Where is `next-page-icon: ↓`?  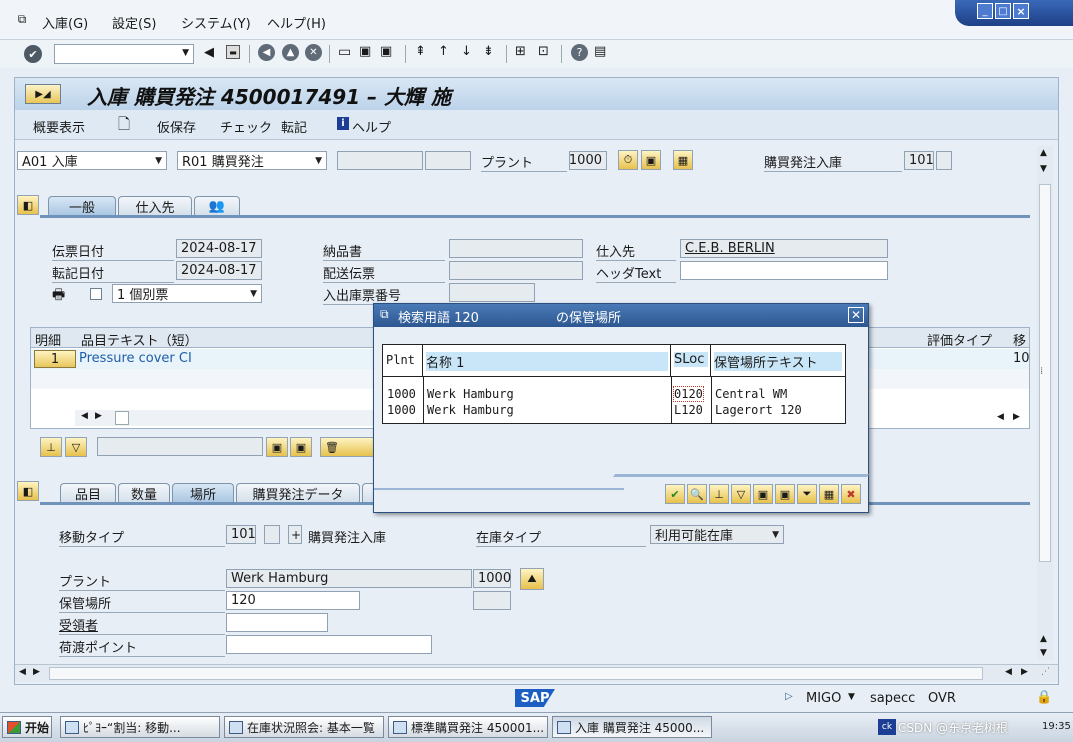 next-page-icon: ↓ is located at coordinates (466, 51).